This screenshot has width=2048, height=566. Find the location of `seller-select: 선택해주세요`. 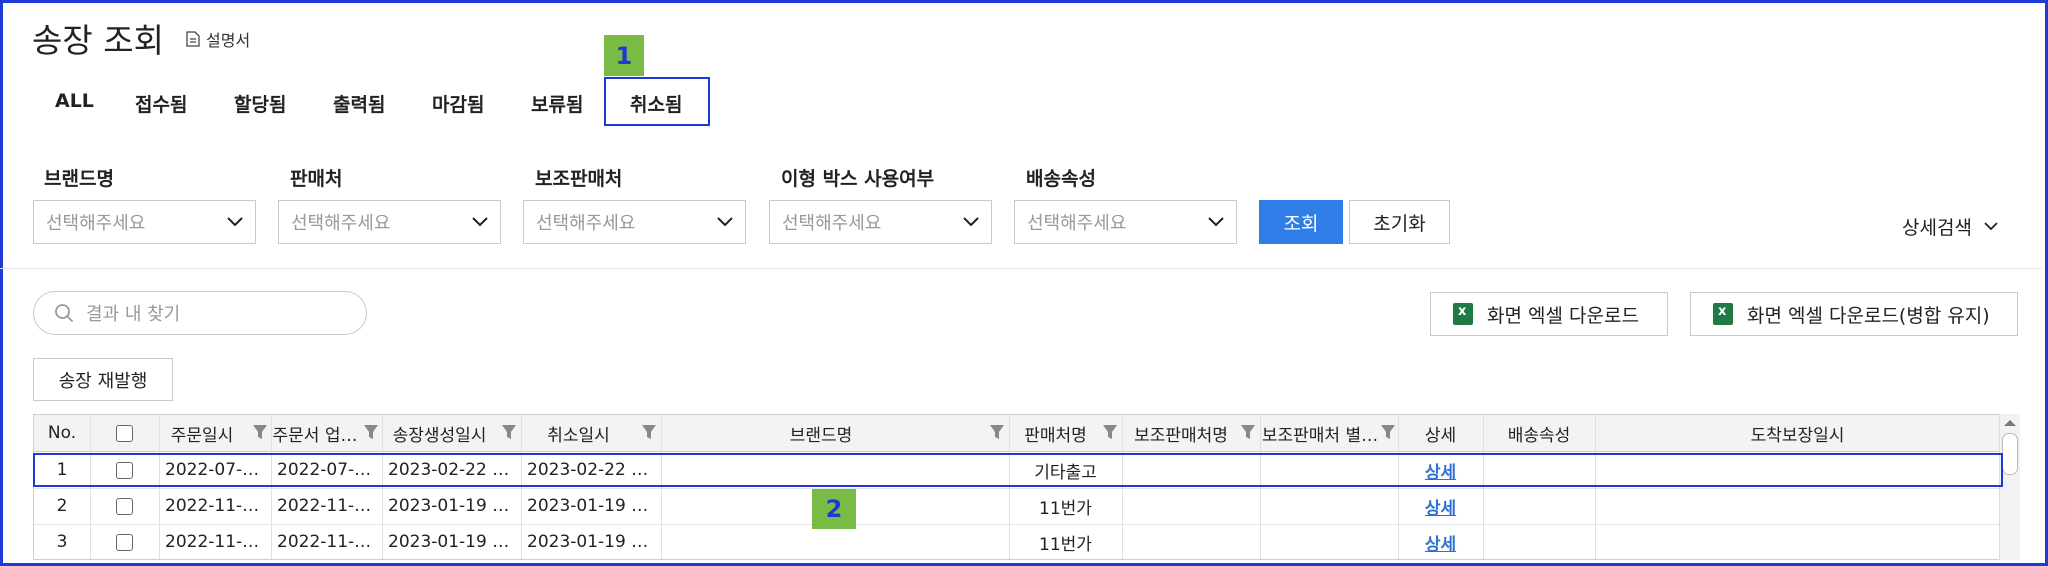

seller-select: 선택해주세요 is located at coordinates (389, 222).